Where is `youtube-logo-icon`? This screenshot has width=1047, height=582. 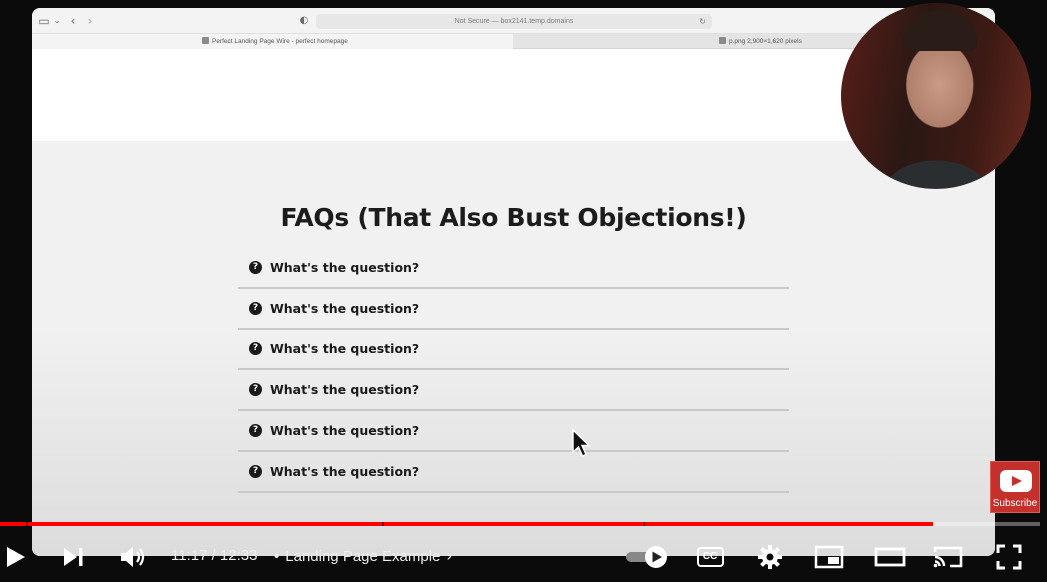 youtube-logo-icon is located at coordinates (1016, 481).